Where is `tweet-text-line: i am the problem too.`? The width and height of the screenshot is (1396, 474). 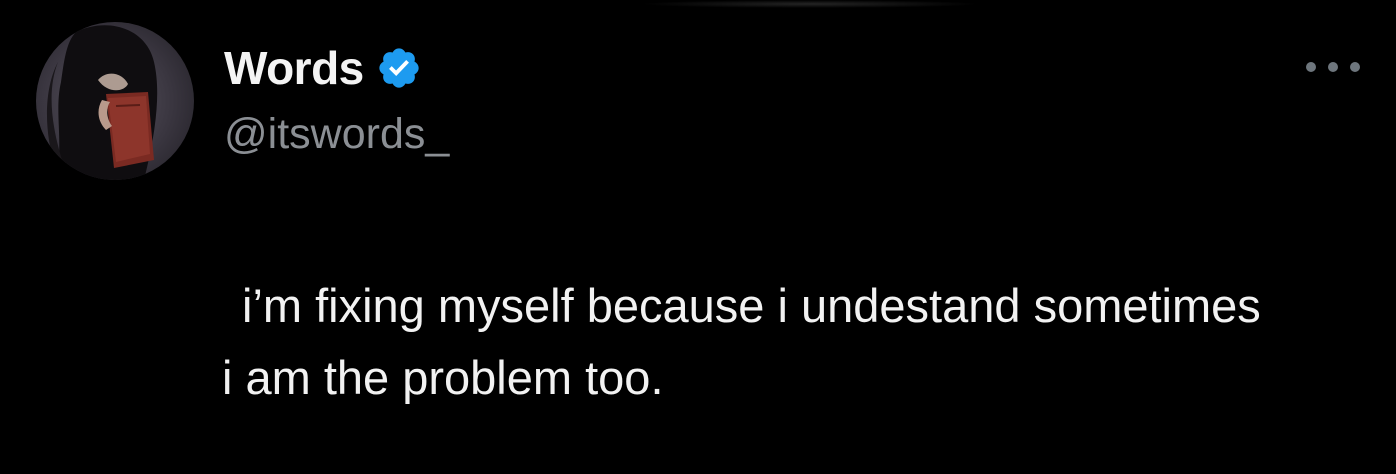
tweet-text-line: i am the problem too. is located at coordinates (443, 377).